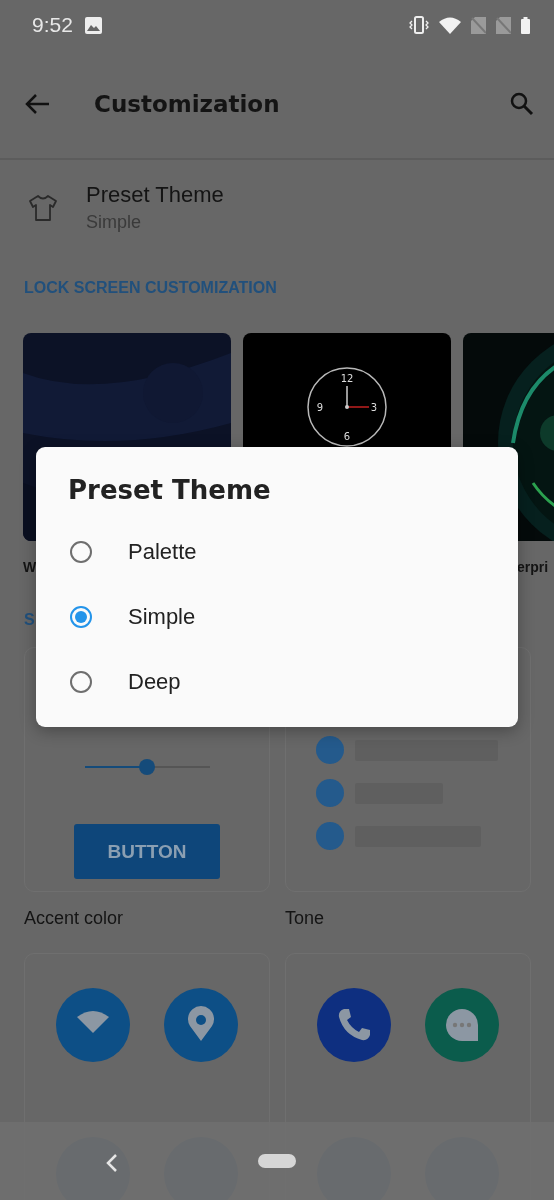  What do you see at coordinates (150, 288) in the screenshot?
I see `section-header: LOCK SCREEN CUSTOMIZATION` at bounding box center [150, 288].